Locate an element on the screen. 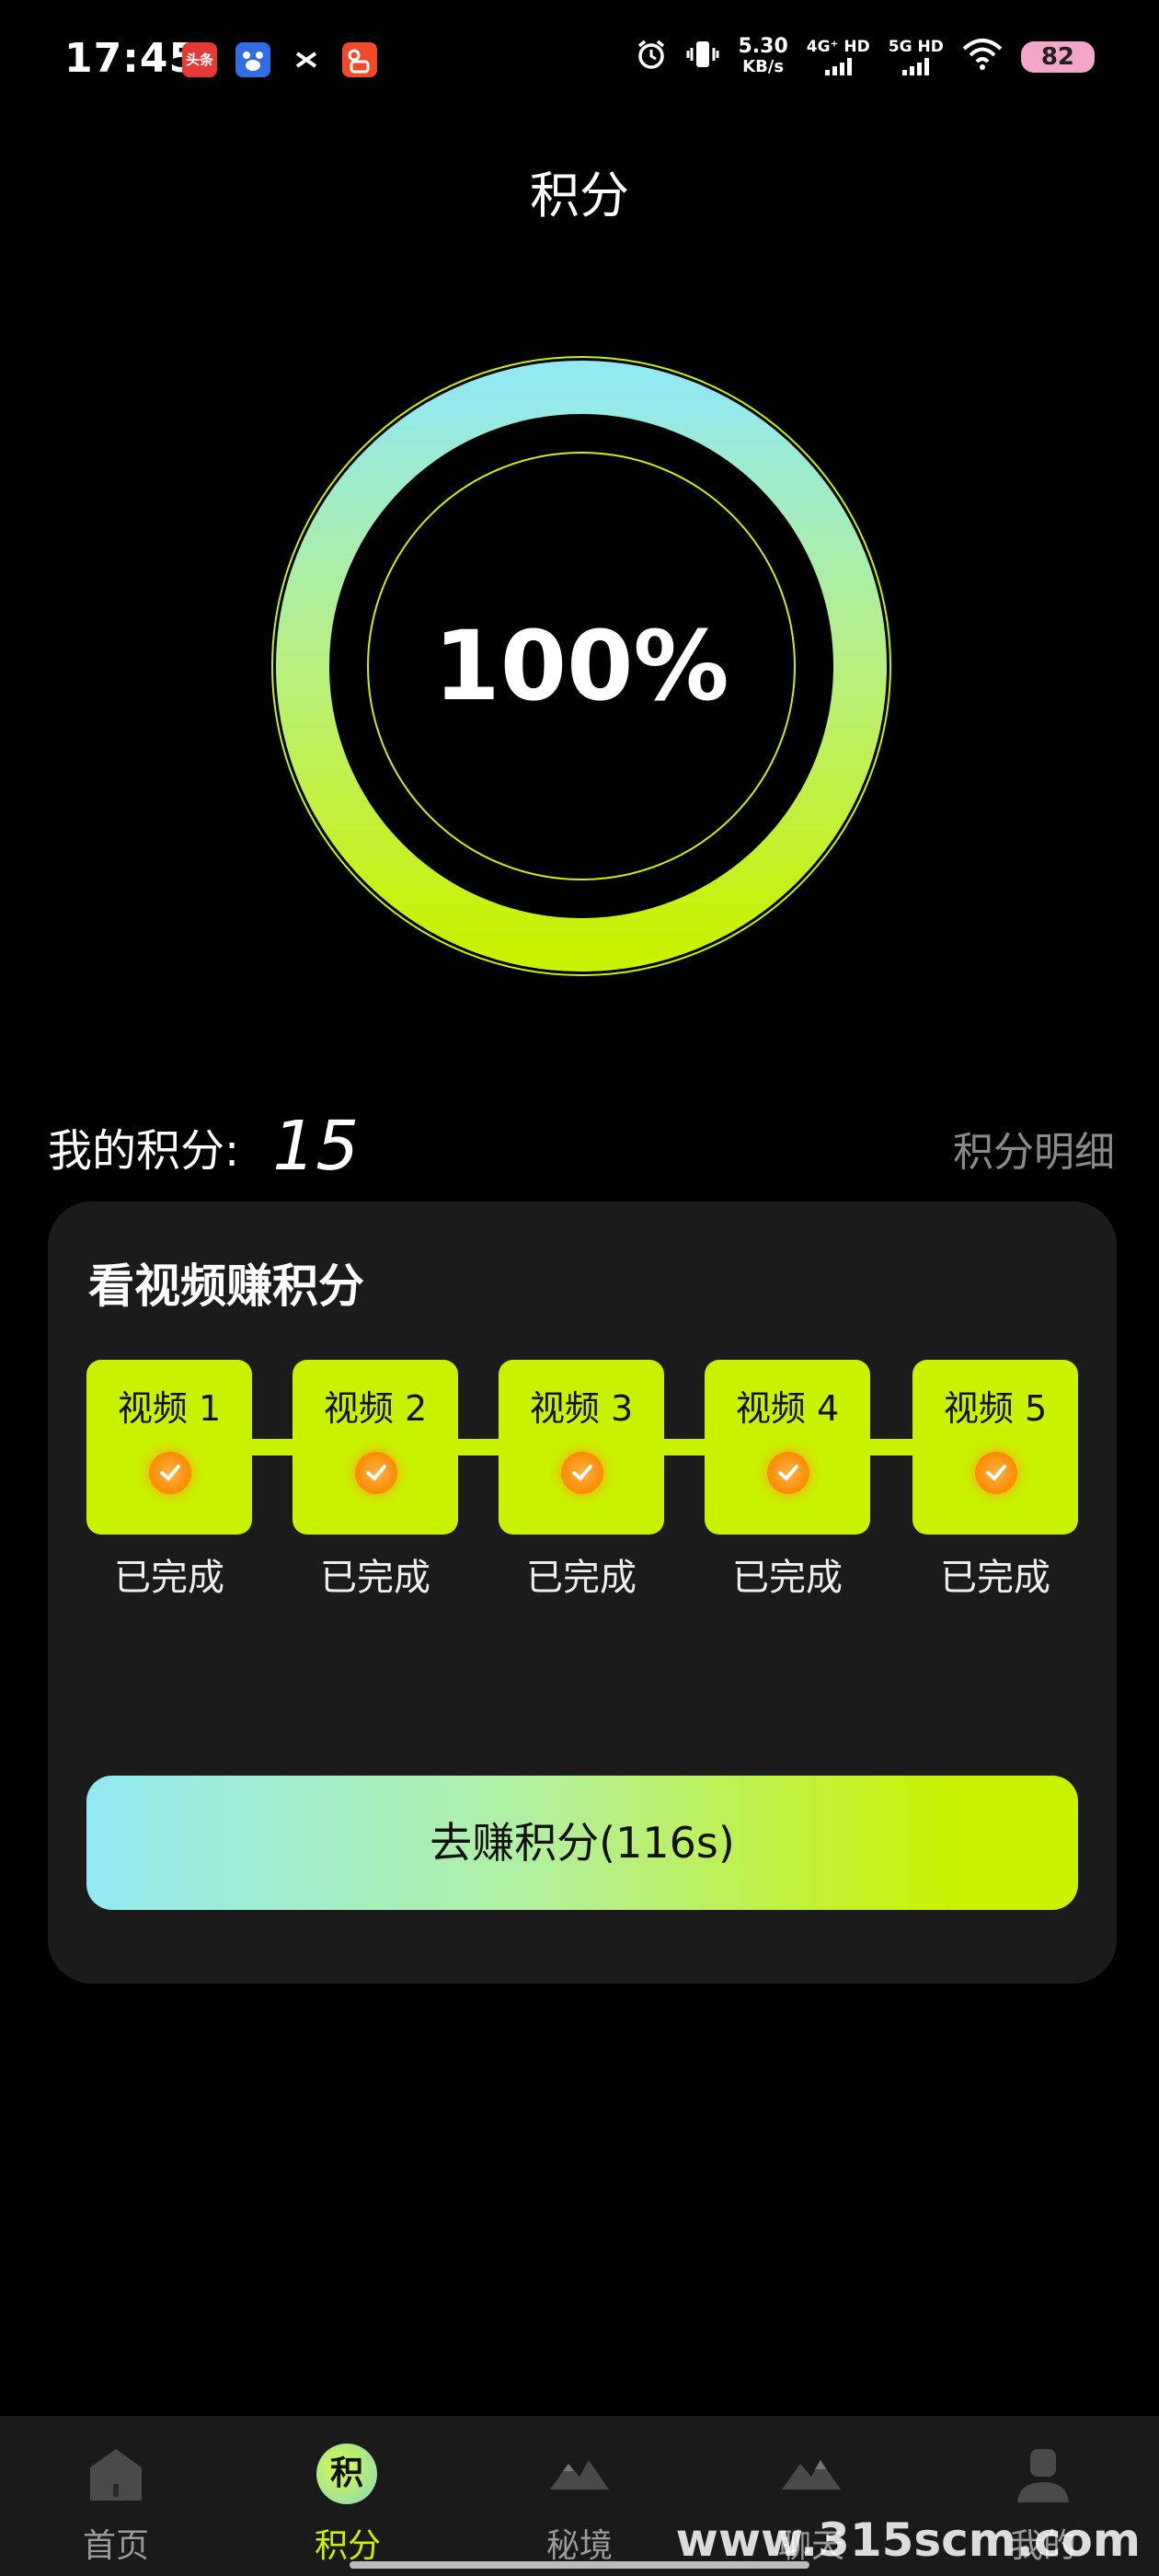 This screenshot has width=1159, height=2576. wifi-icon is located at coordinates (982, 57).